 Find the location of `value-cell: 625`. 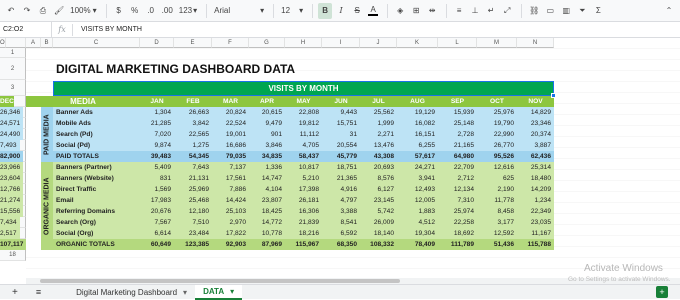

value-cell: 625 is located at coordinates (497, 178).